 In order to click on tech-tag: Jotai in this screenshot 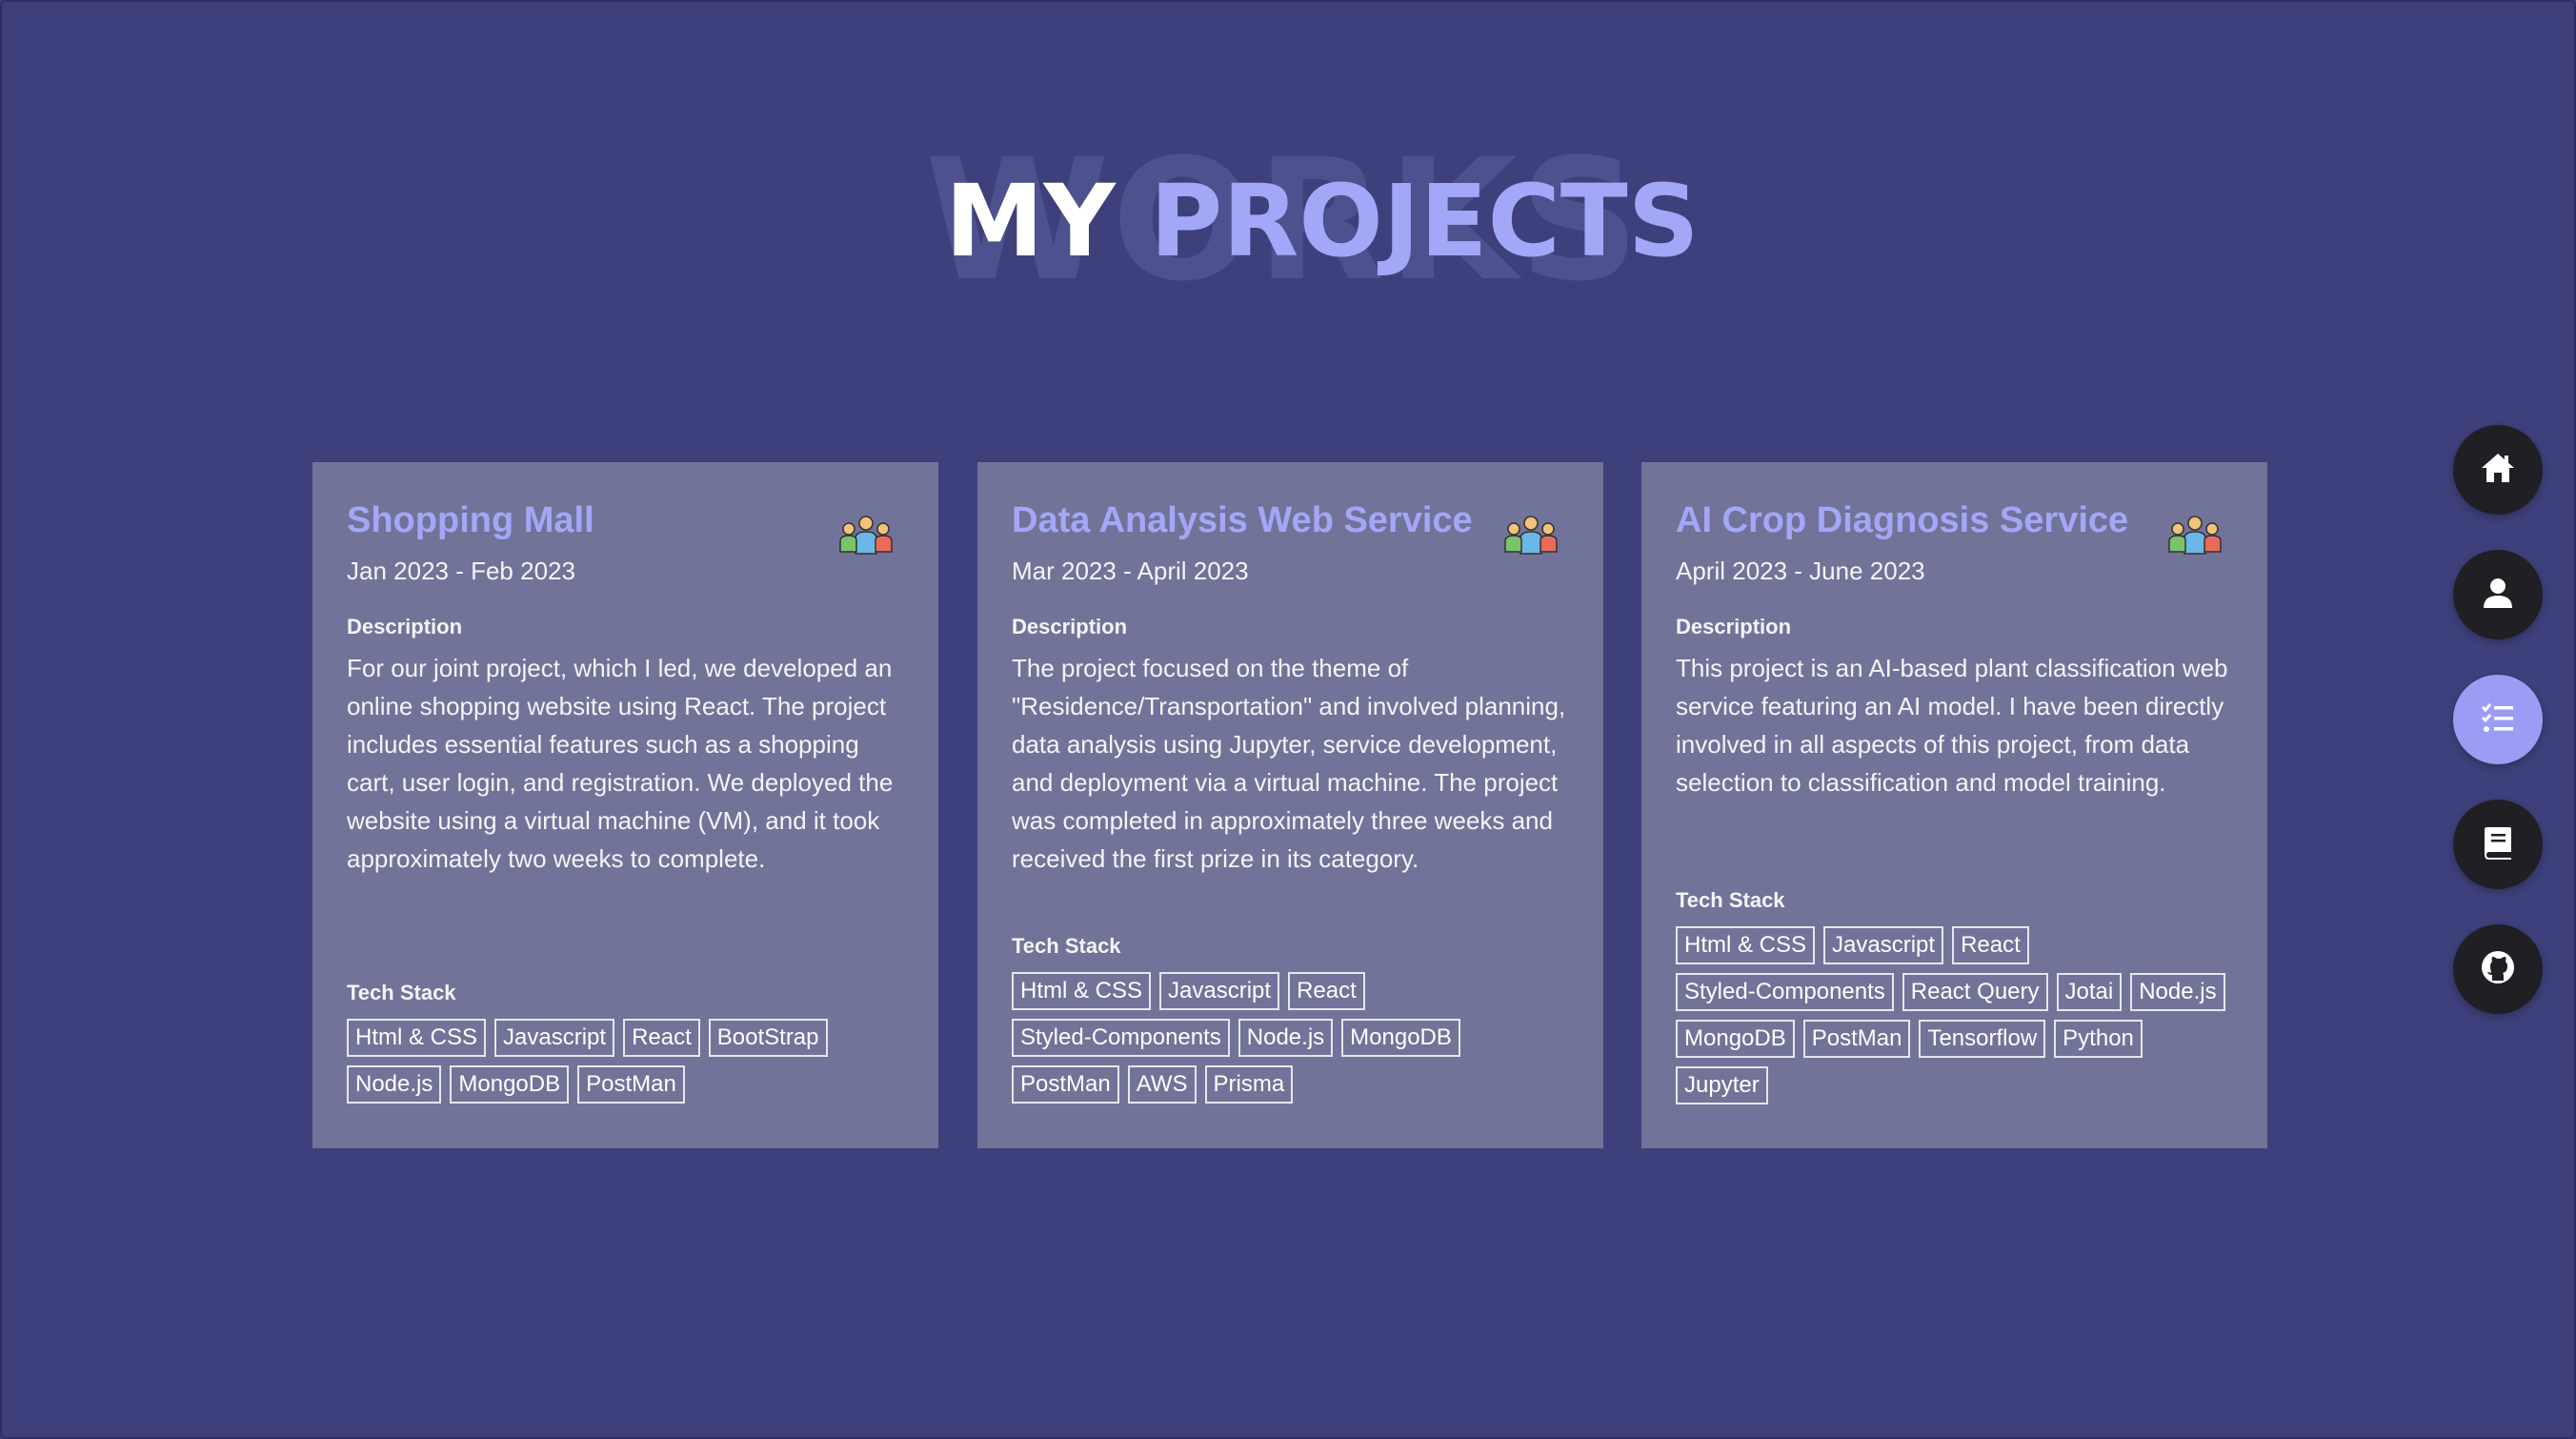, I will do `click(2089, 992)`.